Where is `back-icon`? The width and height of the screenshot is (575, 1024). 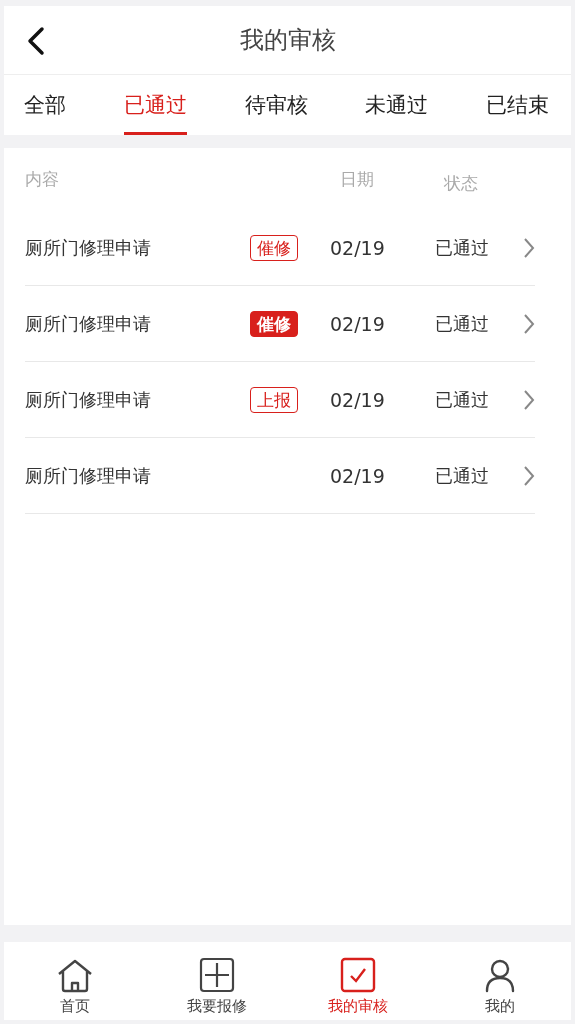 back-icon is located at coordinates (36, 41).